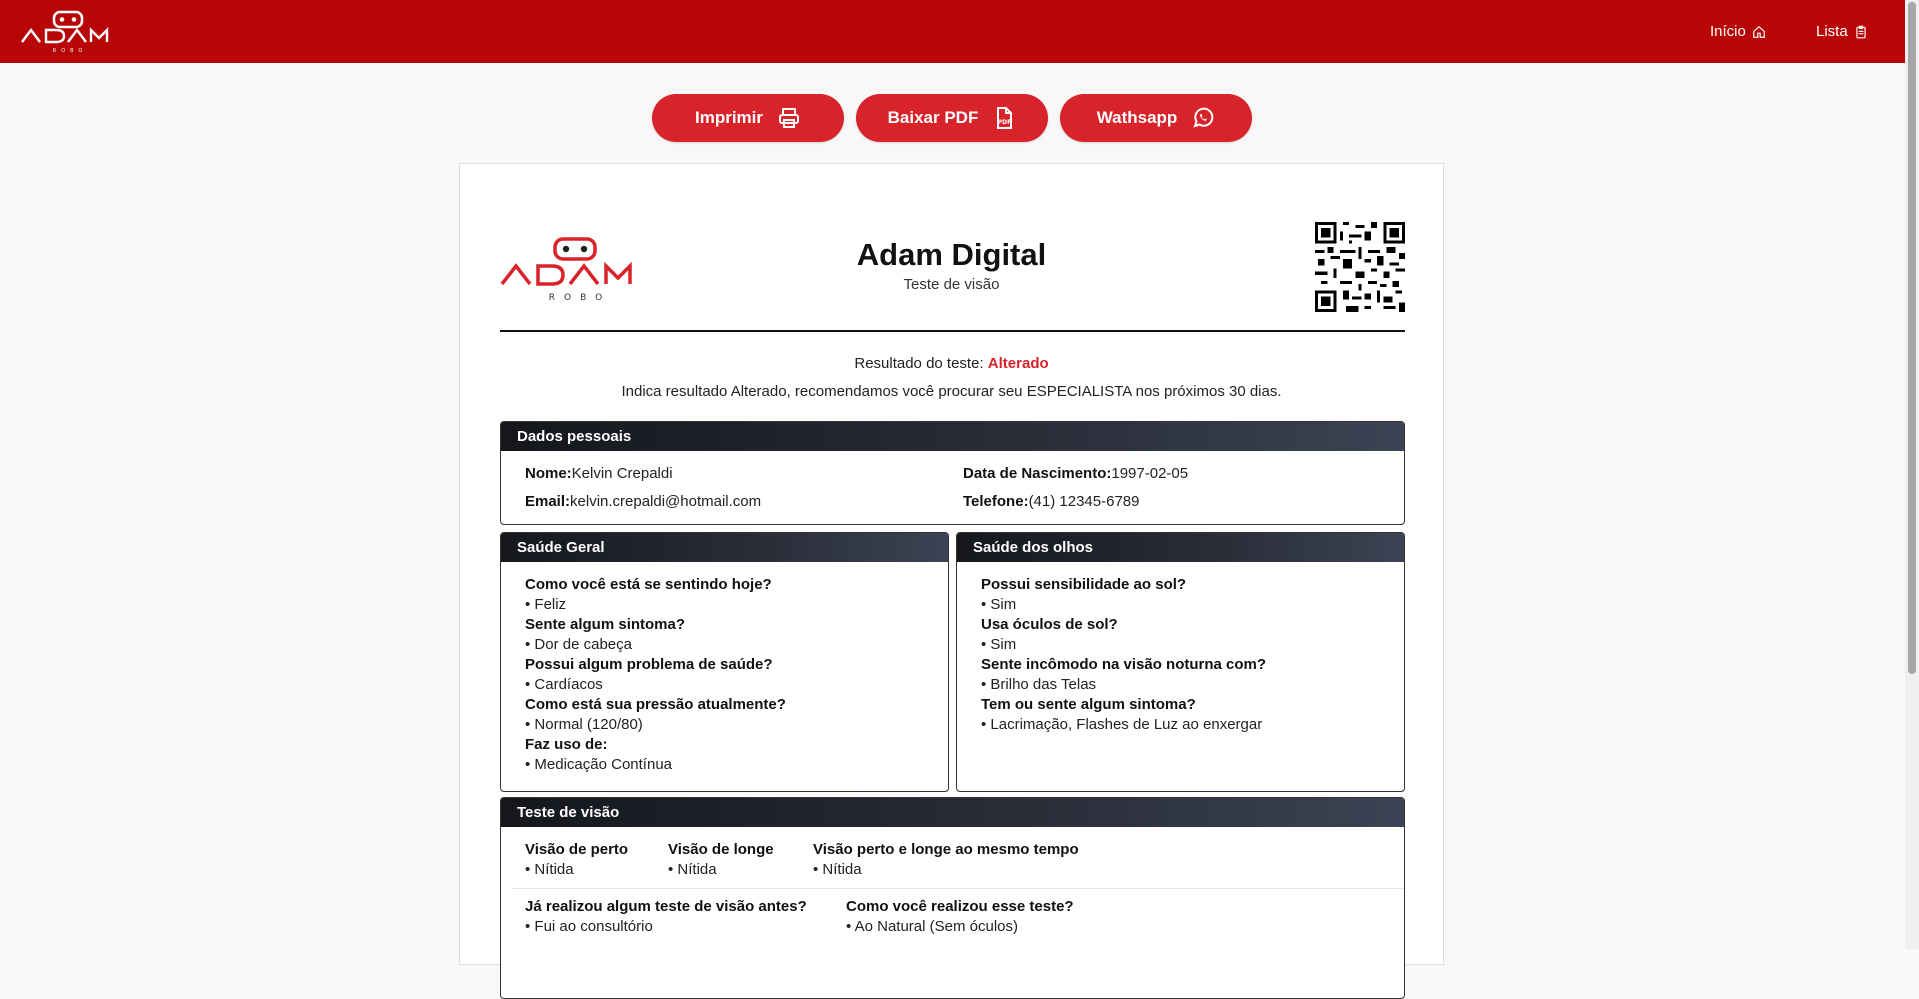 The height and width of the screenshot is (999, 1919). Describe the element at coordinates (1088, 704) in the screenshot. I see `question: Tem ou sente algum sintoma?` at that location.